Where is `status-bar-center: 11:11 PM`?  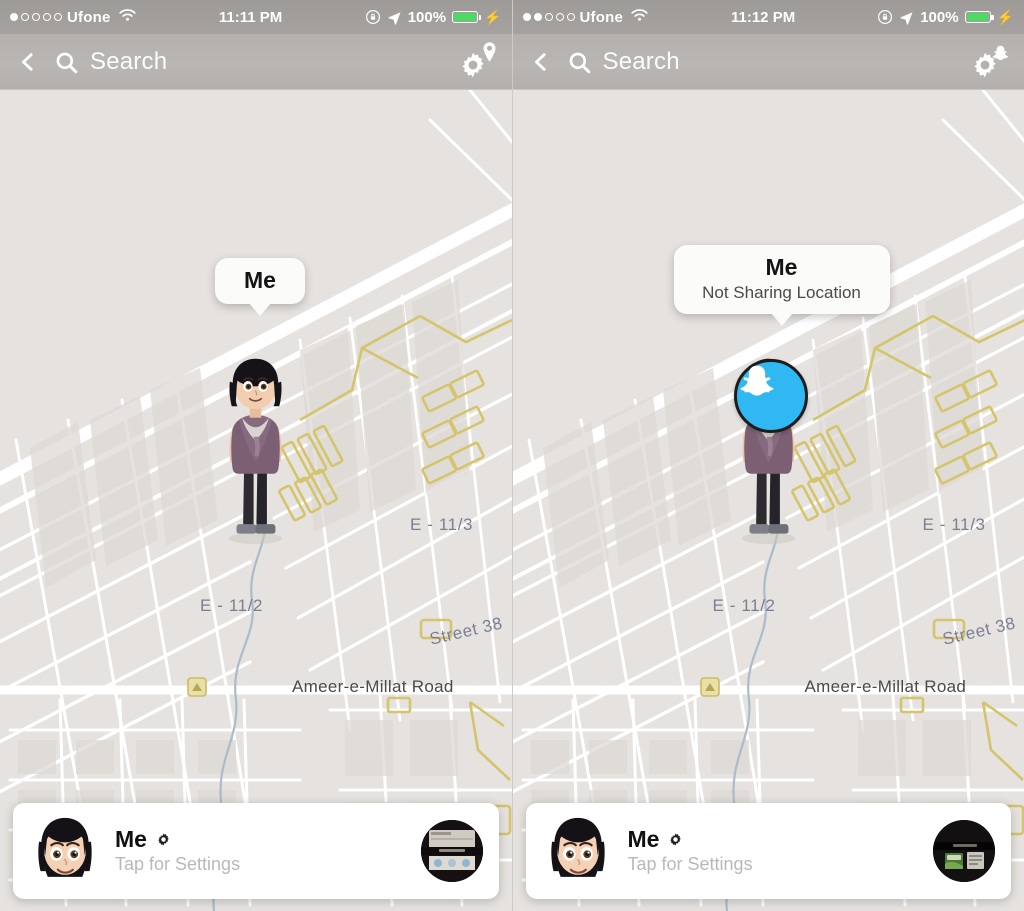
status-bar-center: 11:11 PM is located at coordinates (251, 17).